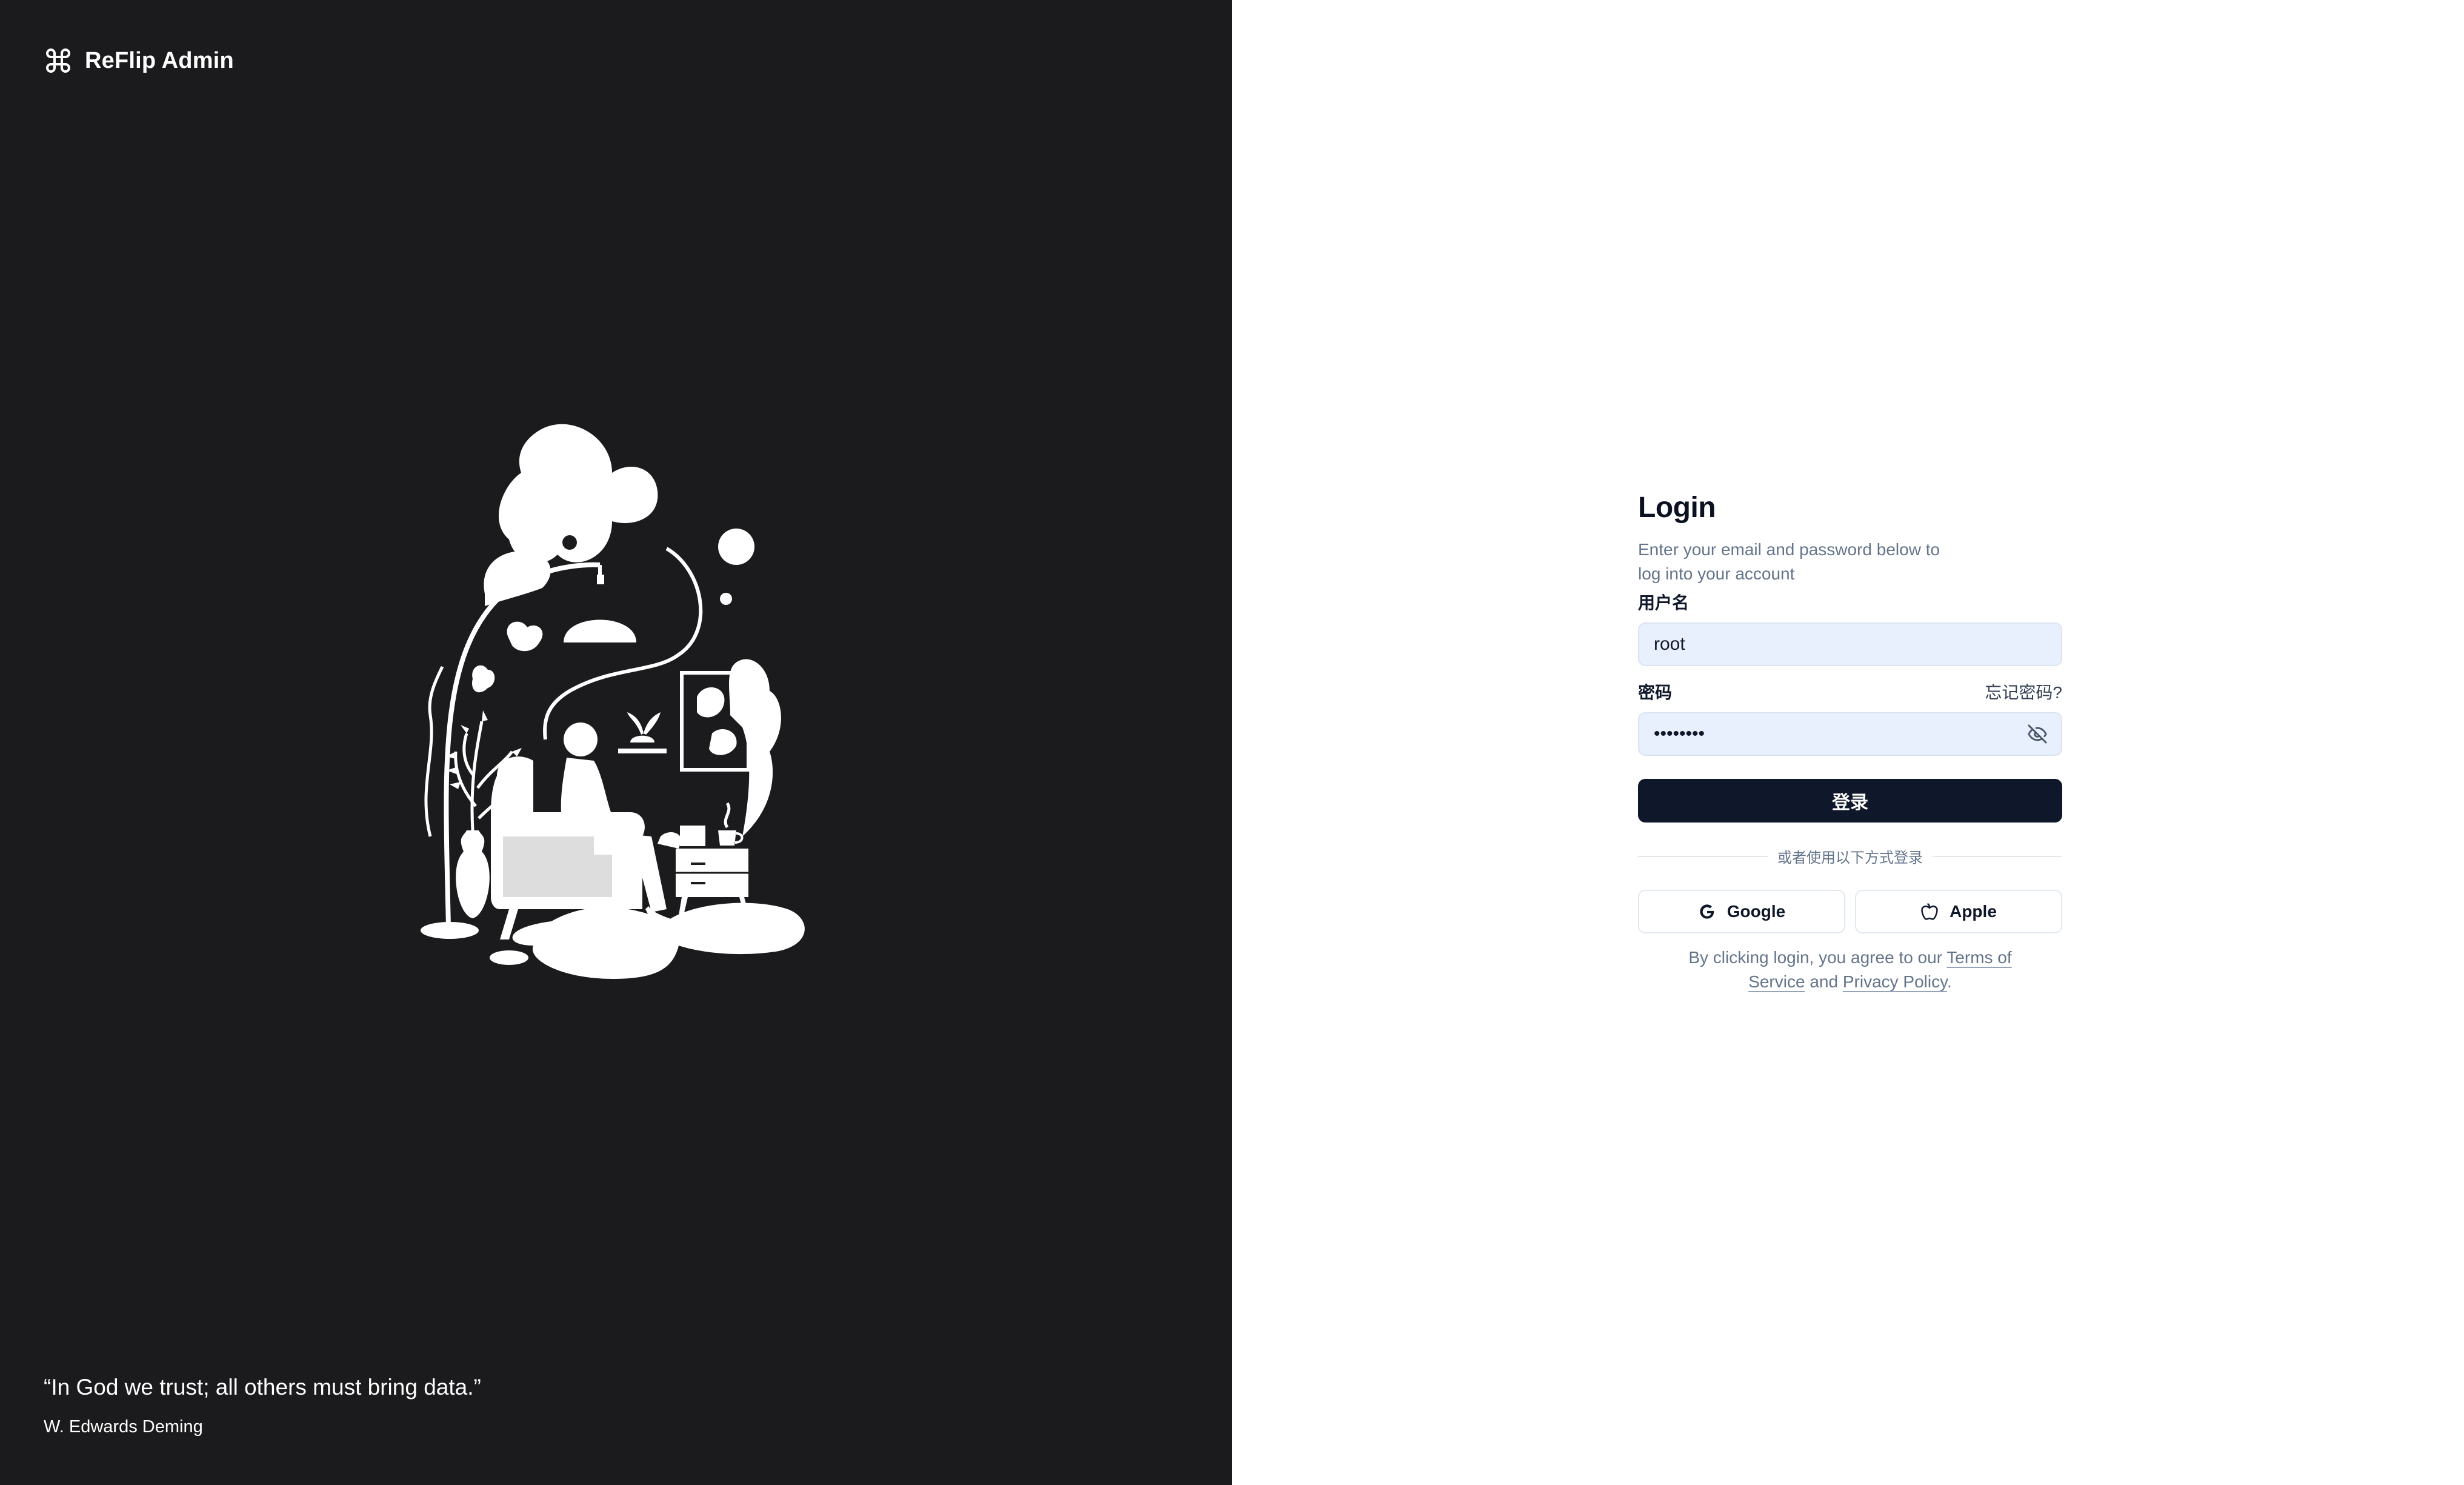 The width and height of the screenshot is (2464, 1485). I want to click on username-field-wrapper, so click(1850, 644).